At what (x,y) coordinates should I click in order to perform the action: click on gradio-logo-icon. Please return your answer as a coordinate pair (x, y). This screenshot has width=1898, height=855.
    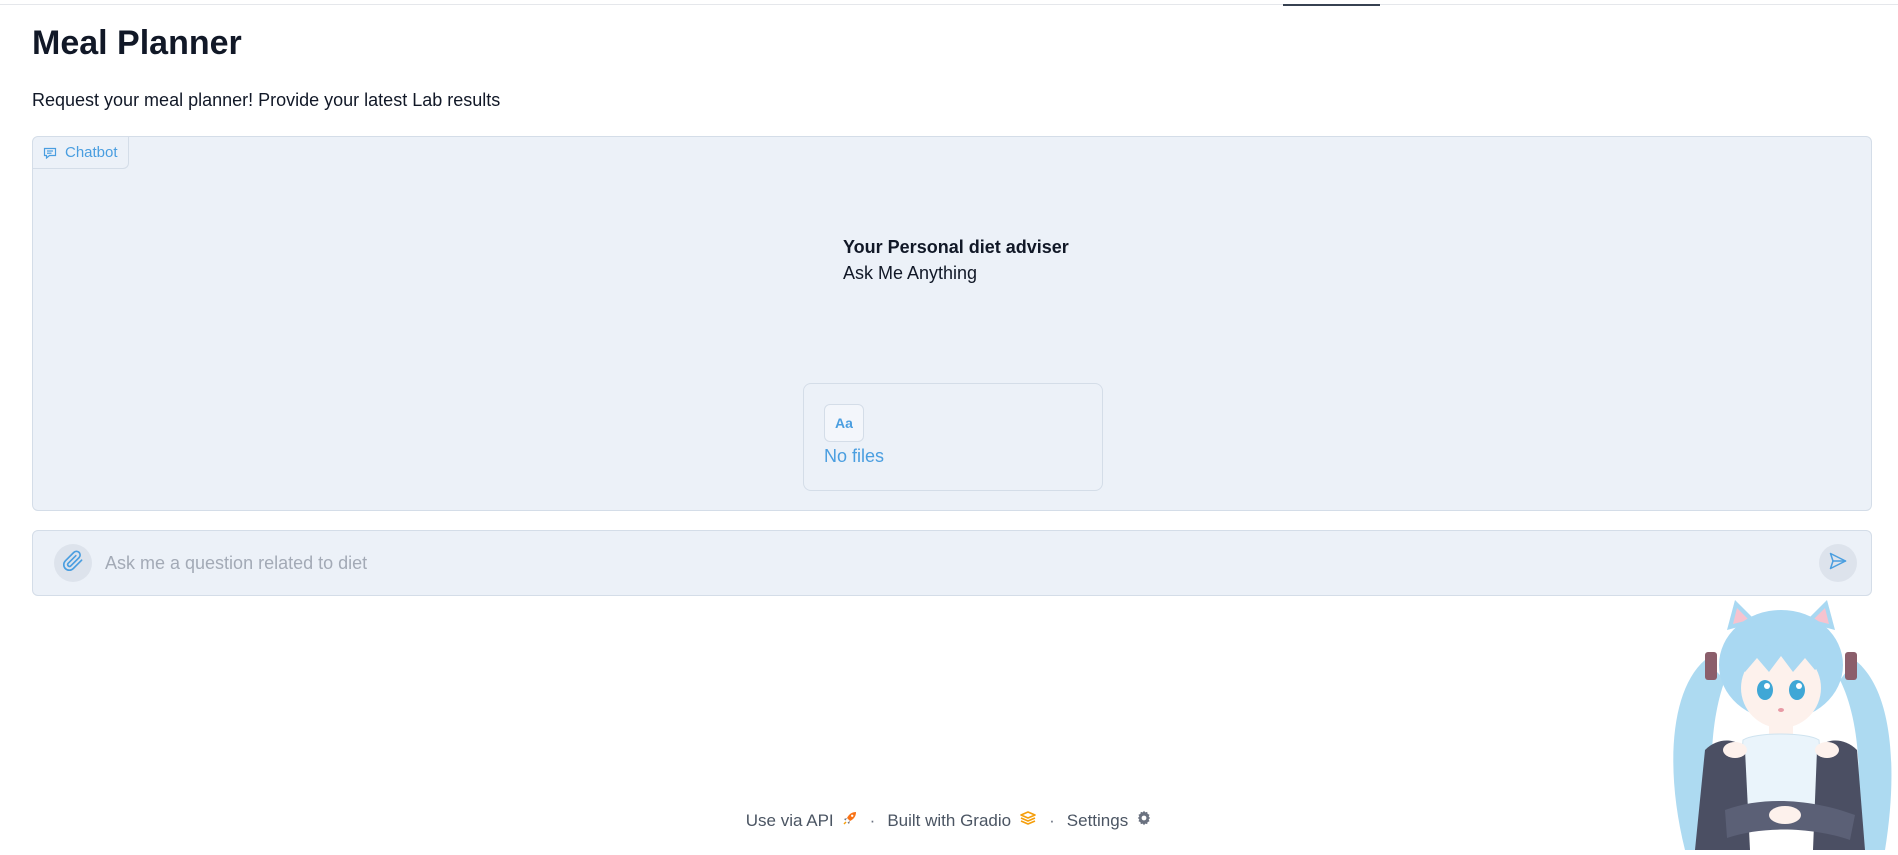
    Looking at the image, I should click on (1028, 820).